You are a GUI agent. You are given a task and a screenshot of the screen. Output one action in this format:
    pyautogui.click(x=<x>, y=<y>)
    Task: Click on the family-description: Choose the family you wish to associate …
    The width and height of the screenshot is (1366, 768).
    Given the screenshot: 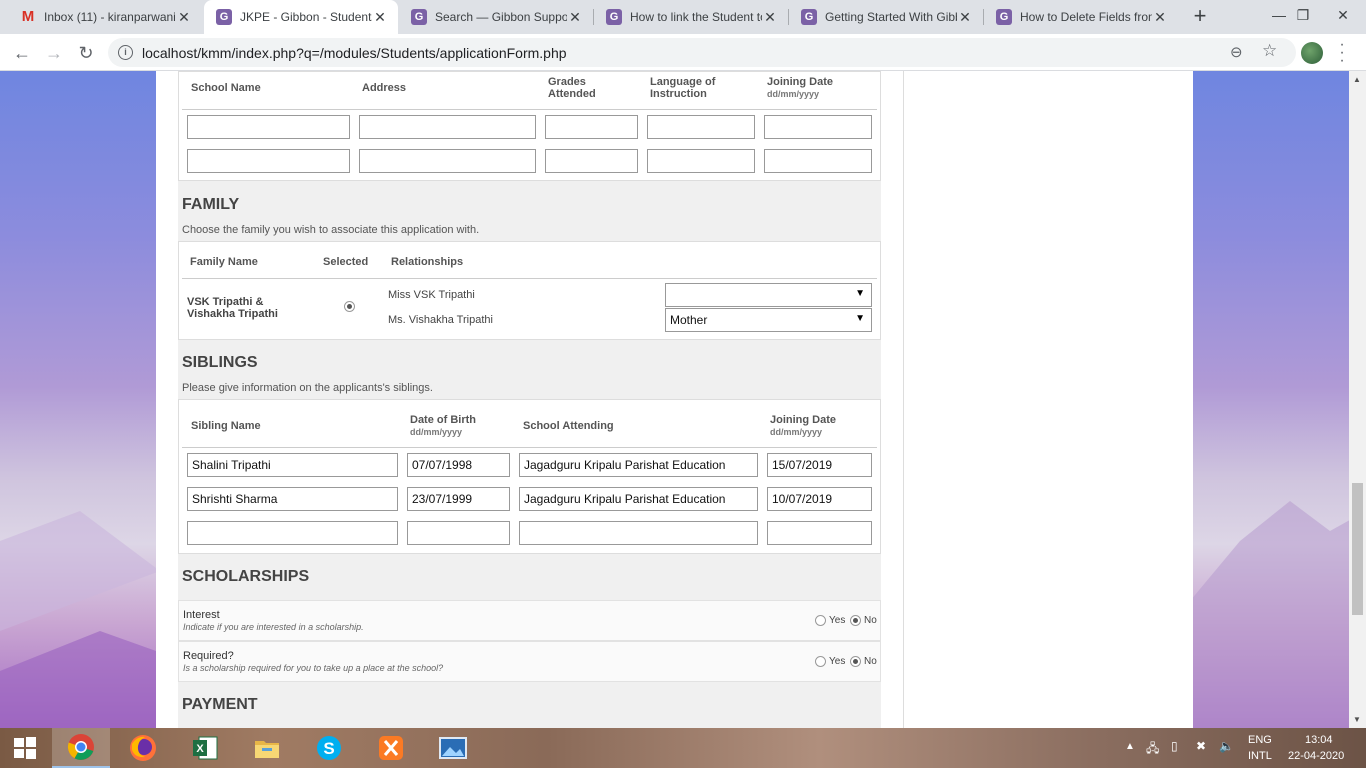 What is the action you would take?
    pyautogui.click(x=331, y=230)
    